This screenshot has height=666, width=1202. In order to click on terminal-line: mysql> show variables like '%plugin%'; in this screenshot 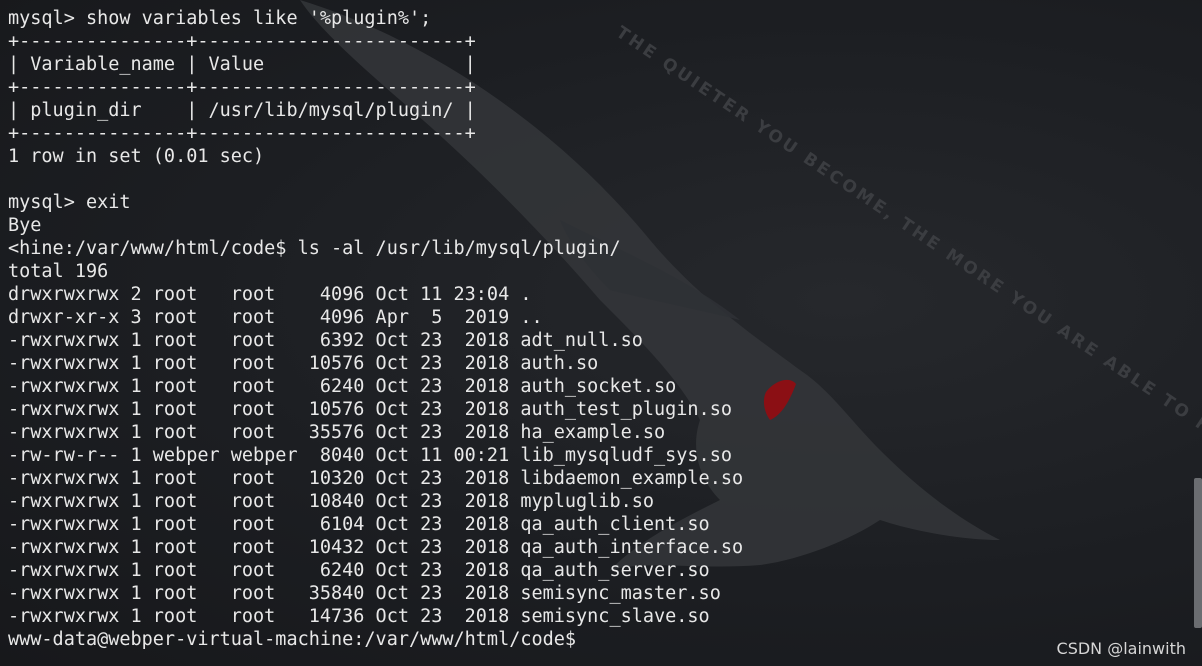, I will do `click(220, 18)`.